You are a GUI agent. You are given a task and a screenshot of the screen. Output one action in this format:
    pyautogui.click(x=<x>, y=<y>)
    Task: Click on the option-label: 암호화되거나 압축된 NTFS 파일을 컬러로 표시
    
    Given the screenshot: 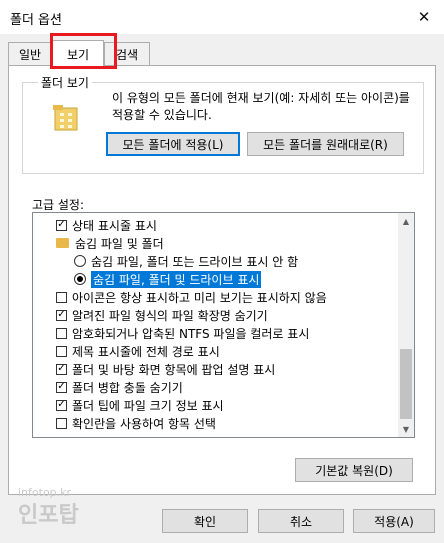 What is the action you would take?
    pyautogui.click(x=191, y=333)
    